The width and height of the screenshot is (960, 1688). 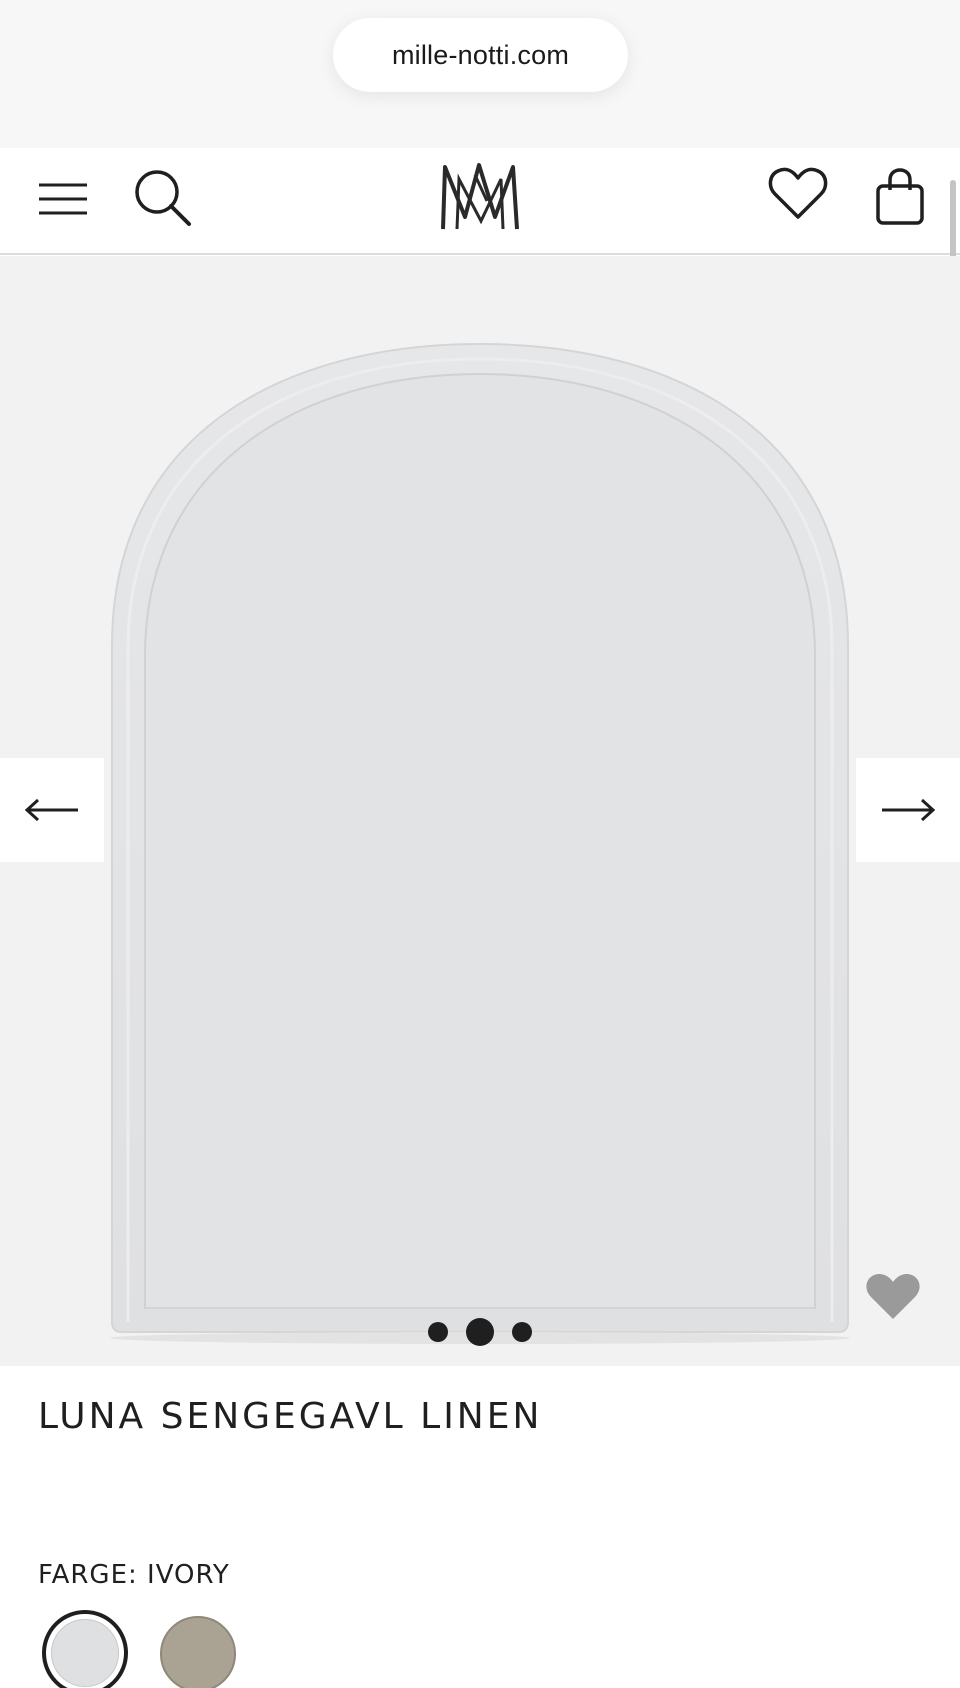 What do you see at coordinates (480, 55) in the screenshot?
I see `url-bar: mille-notti.com` at bounding box center [480, 55].